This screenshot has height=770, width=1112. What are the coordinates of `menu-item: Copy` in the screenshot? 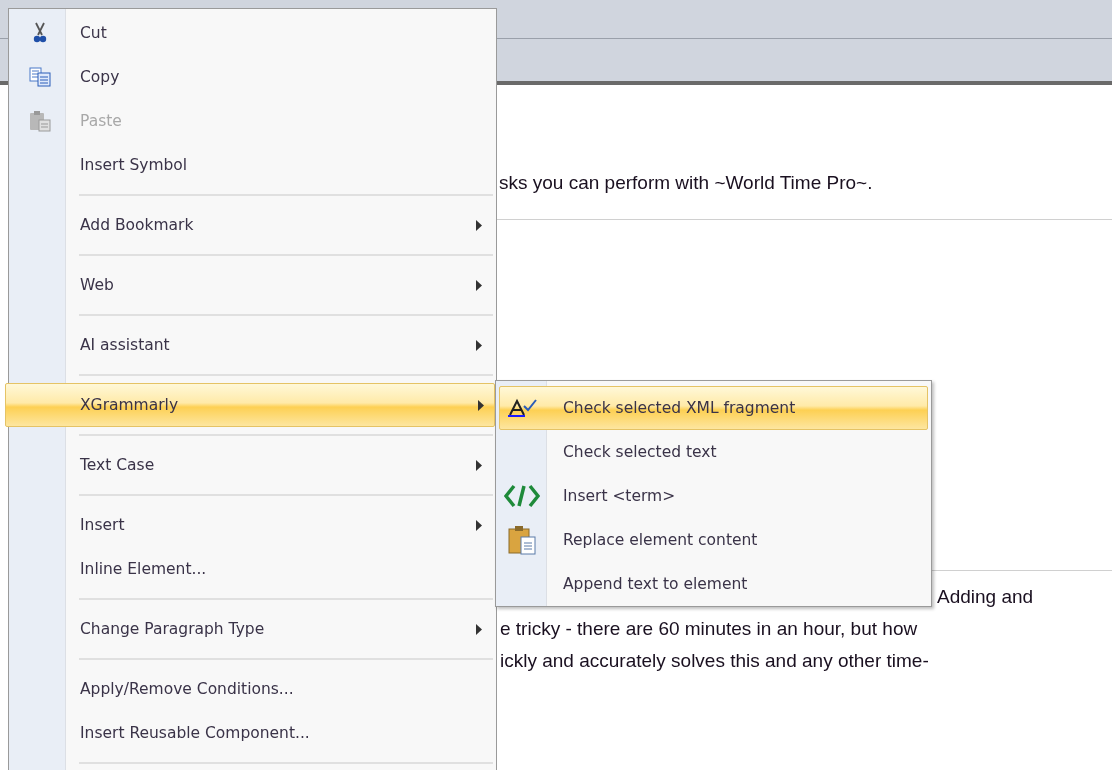 It's located at (252, 77).